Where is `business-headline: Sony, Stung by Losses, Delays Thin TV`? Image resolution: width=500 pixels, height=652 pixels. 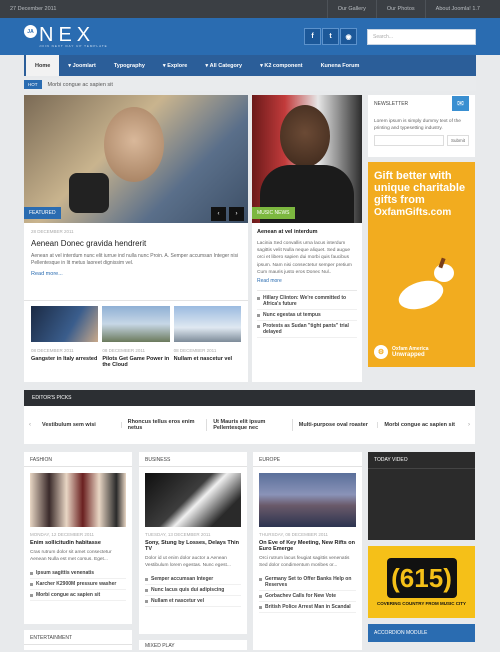 business-headline: Sony, Stung by Losses, Delays Thin TV is located at coordinates (193, 546).